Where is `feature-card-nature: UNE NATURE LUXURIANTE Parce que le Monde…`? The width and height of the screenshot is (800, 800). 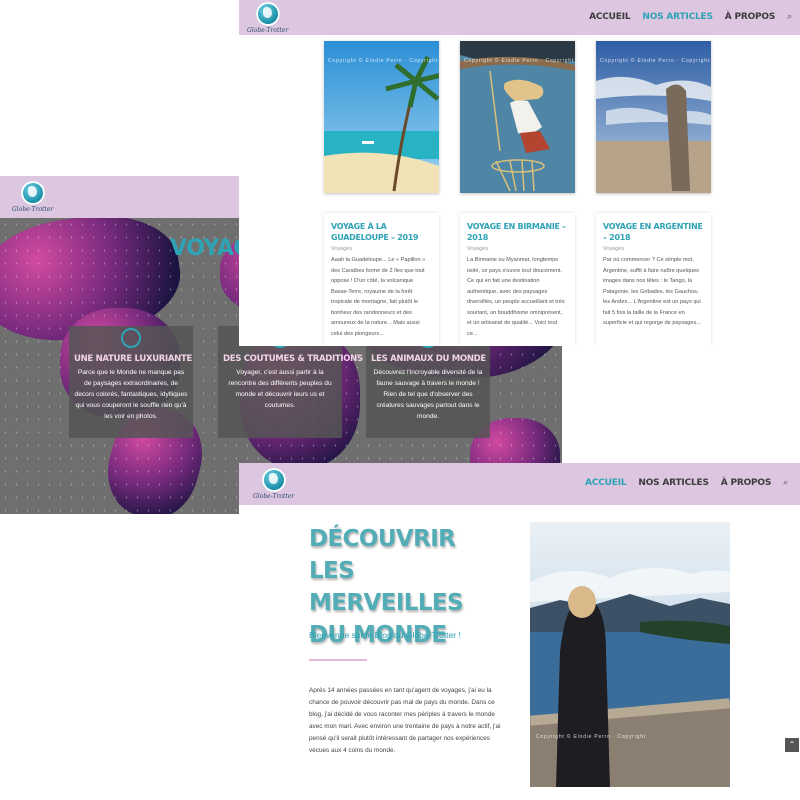
feature-card-nature: UNE NATURE LUXURIANTE Parce que le Monde… is located at coordinates (131, 382).